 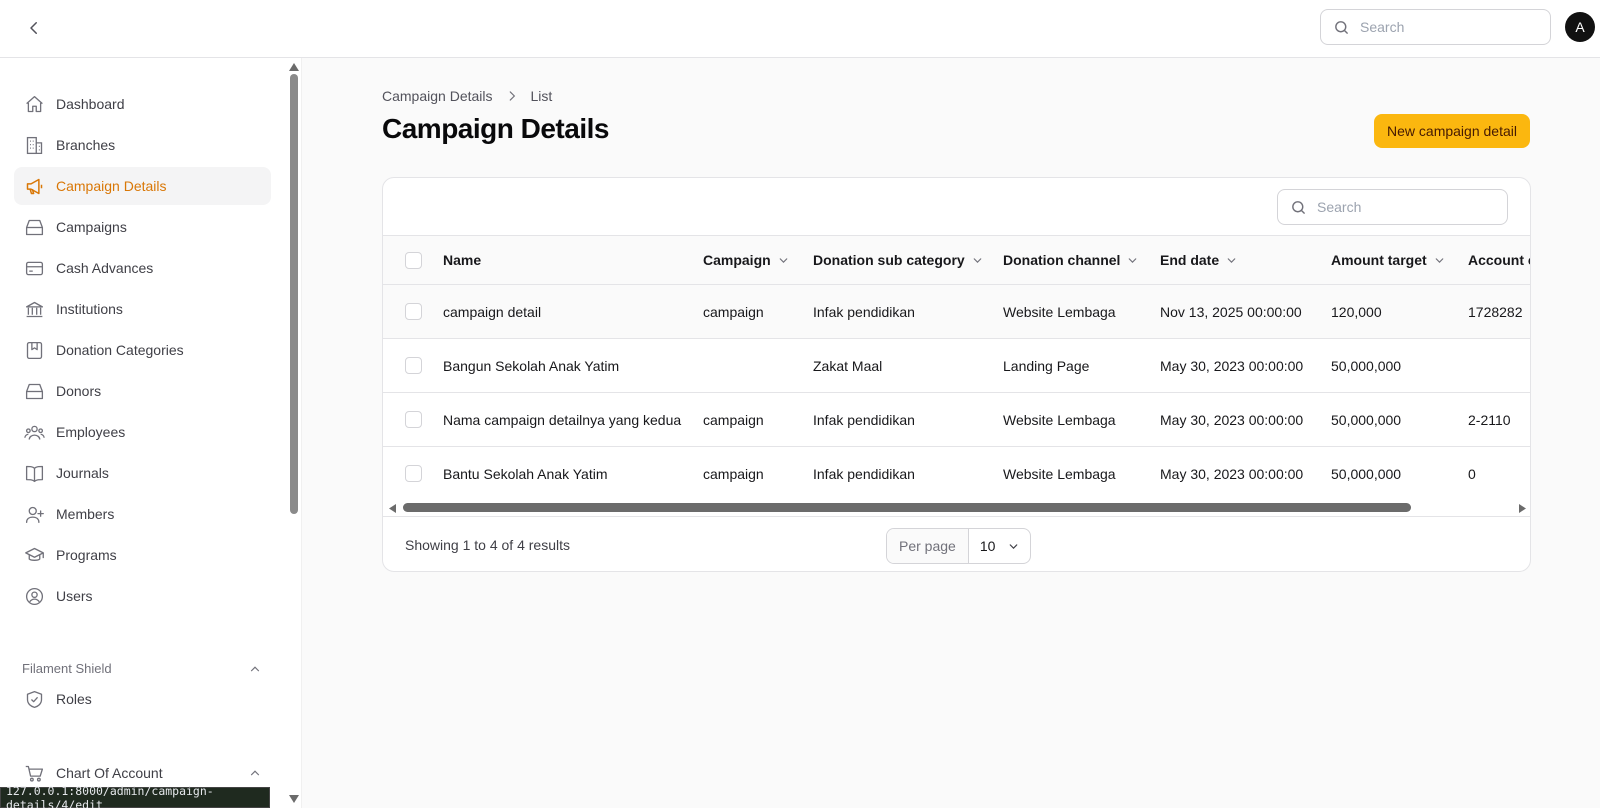 What do you see at coordinates (109, 773) in the screenshot?
I see `sidebar-group-label: Chart Of Account` at bounding box center [109, 773].